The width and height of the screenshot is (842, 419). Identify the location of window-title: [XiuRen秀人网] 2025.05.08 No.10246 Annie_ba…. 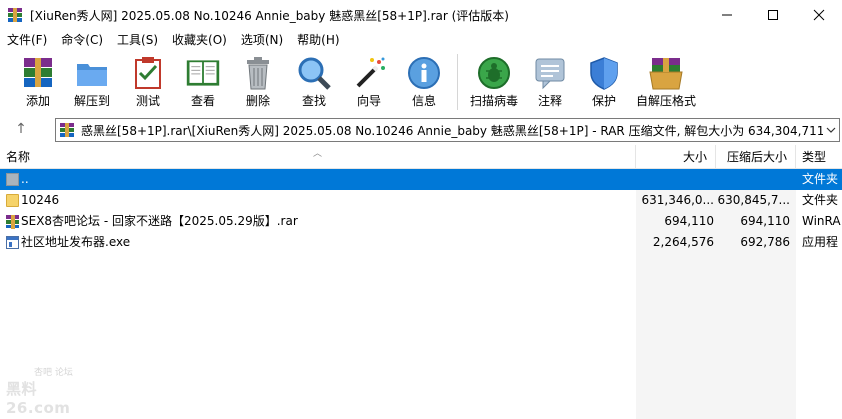
(269, 15).